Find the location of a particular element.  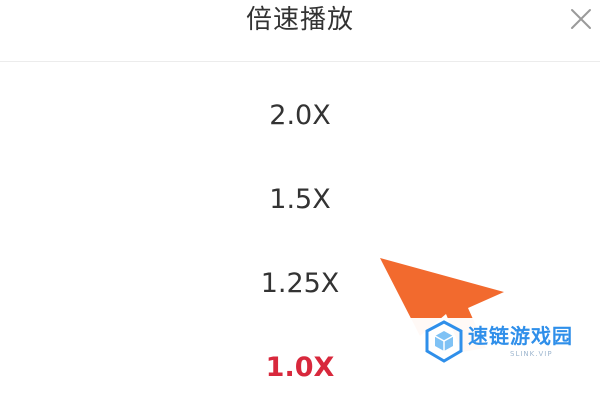

close-icon is located at coordinates (581, 19).